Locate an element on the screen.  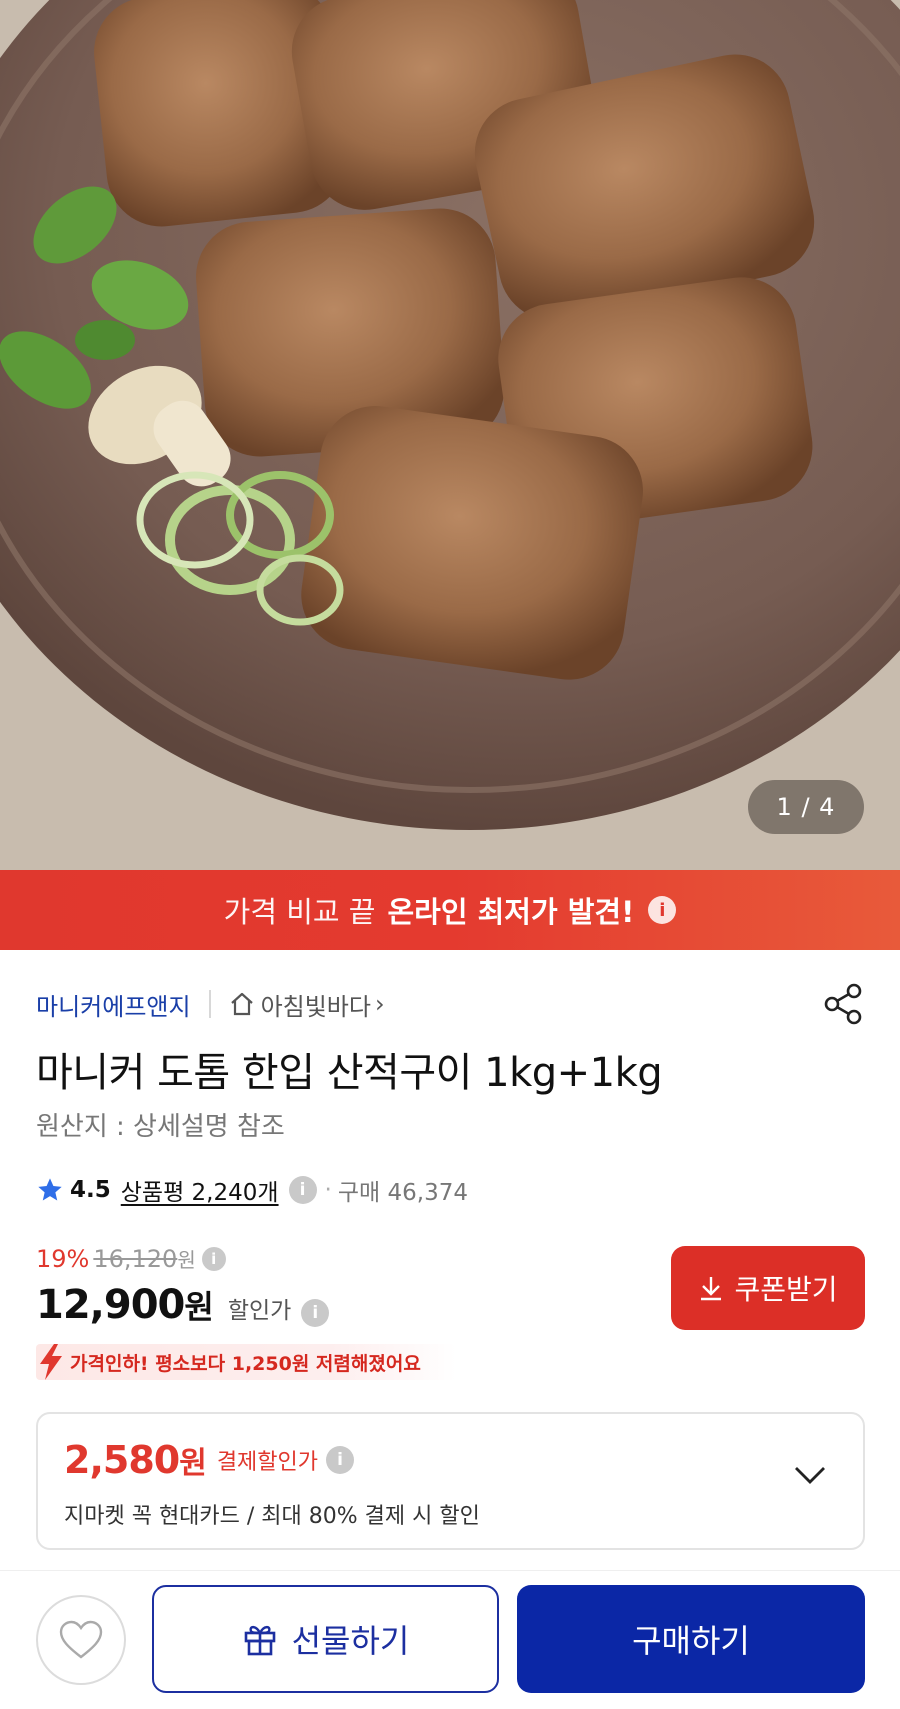
card-discount-unit: 원 is located at coordinates (193, 1463).